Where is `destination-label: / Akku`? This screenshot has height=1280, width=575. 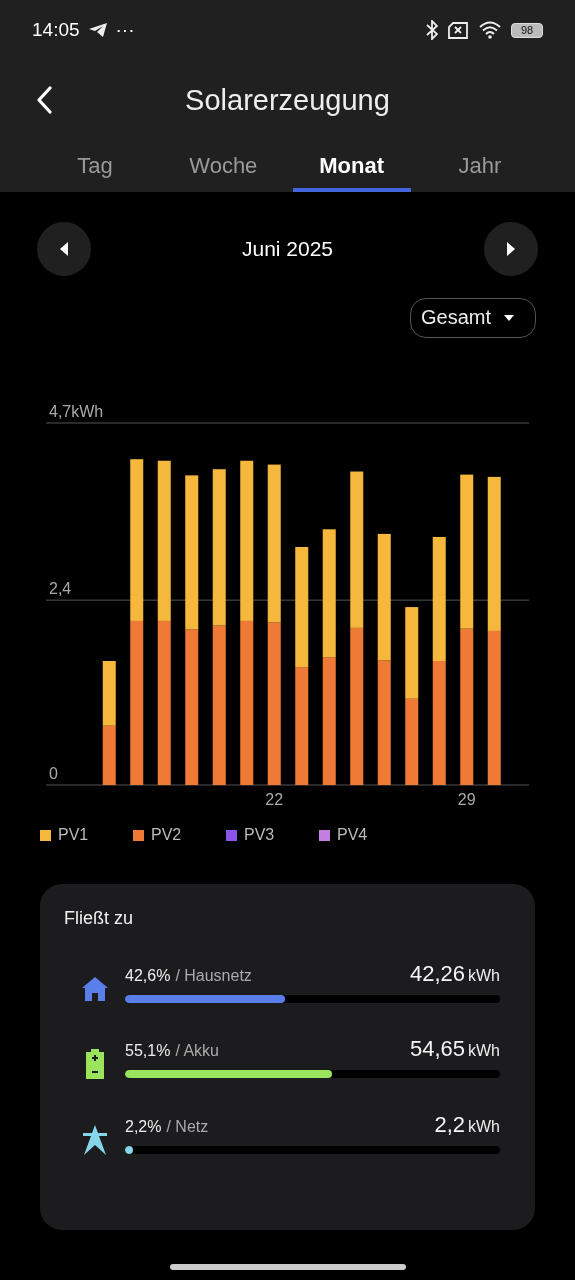 destination-label: / Akku is located at coordinates (197, 1050).